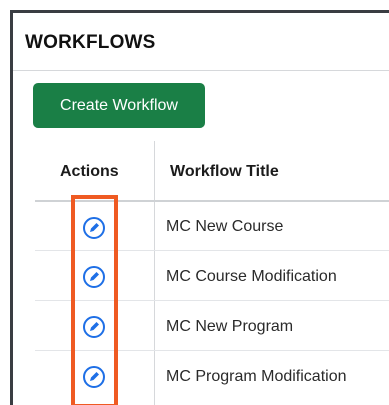 The height and width of the screenshot is (405, 389). Describe the element at coordinates (212, 201) in the screenshot. I see `table-header-divider` at that location.